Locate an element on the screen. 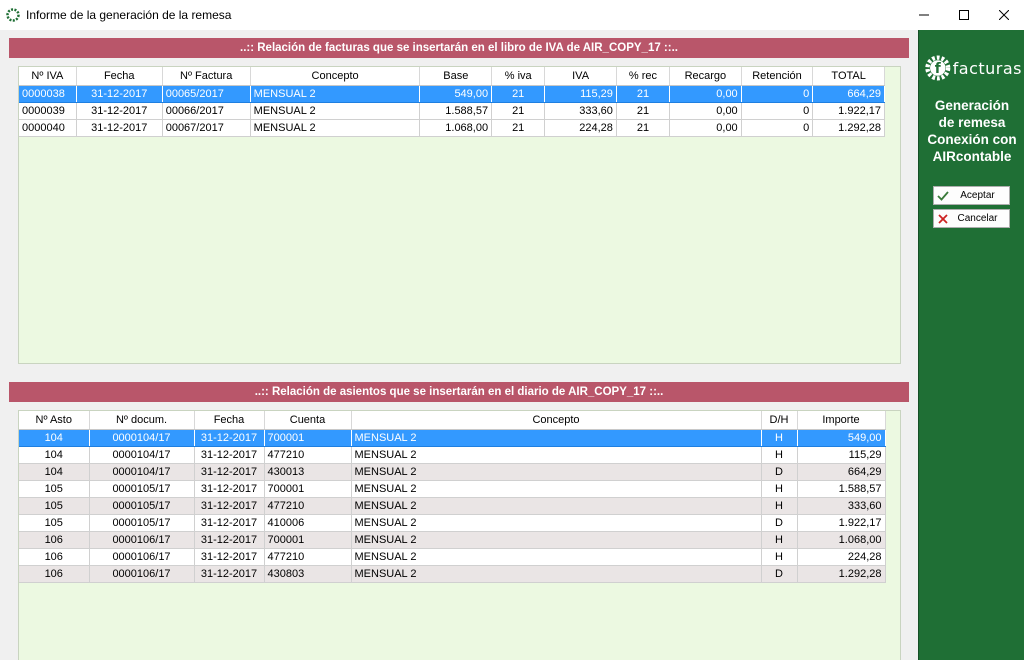 The height and width of the screenshot is (660, 1024). accept-button-label: Aceptar is located at coordinates (977, 195).